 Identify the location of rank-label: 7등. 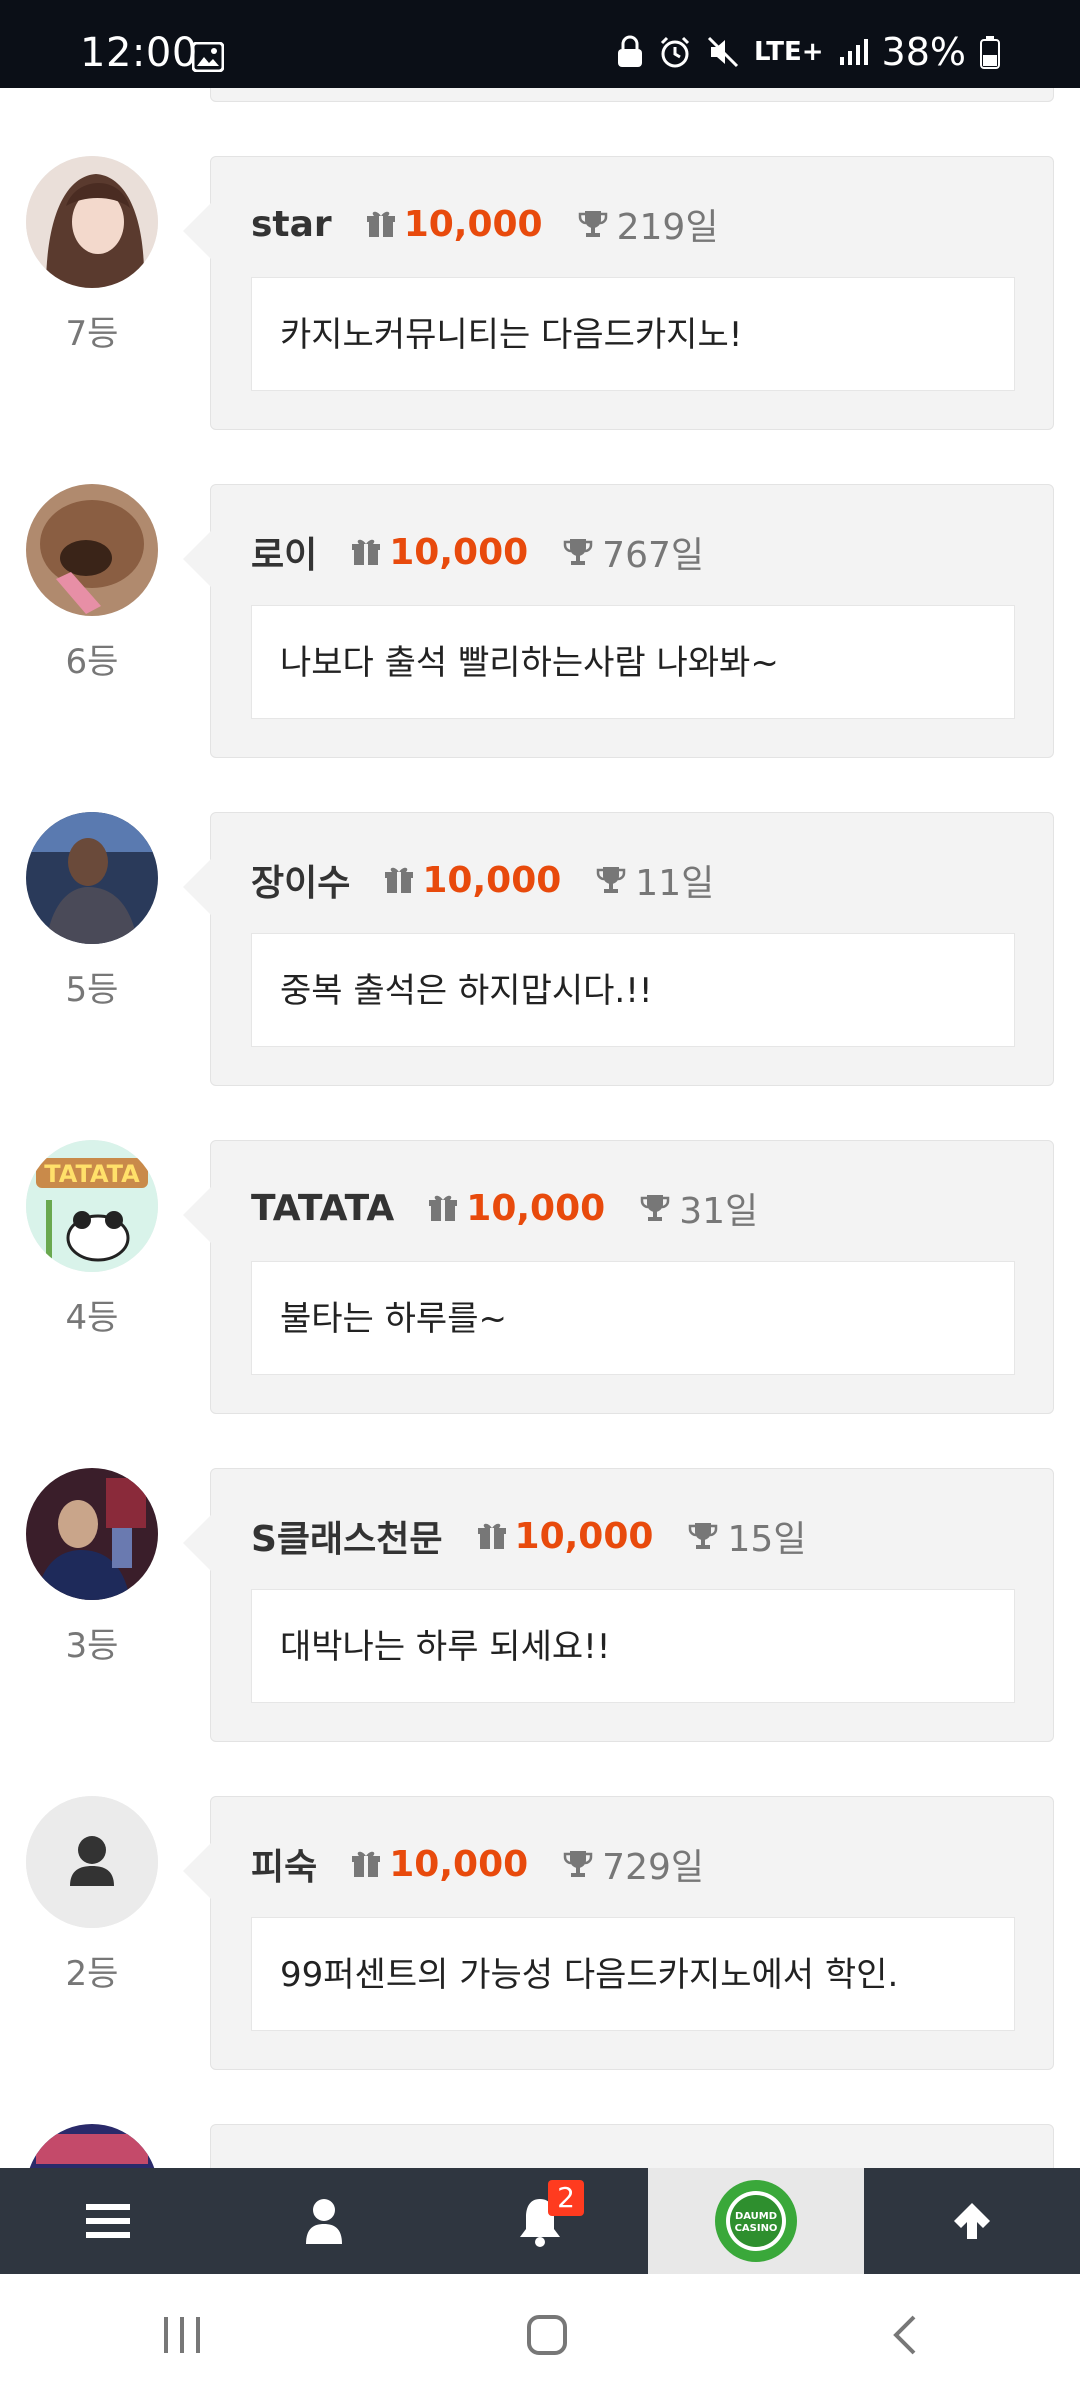
(92, 334).